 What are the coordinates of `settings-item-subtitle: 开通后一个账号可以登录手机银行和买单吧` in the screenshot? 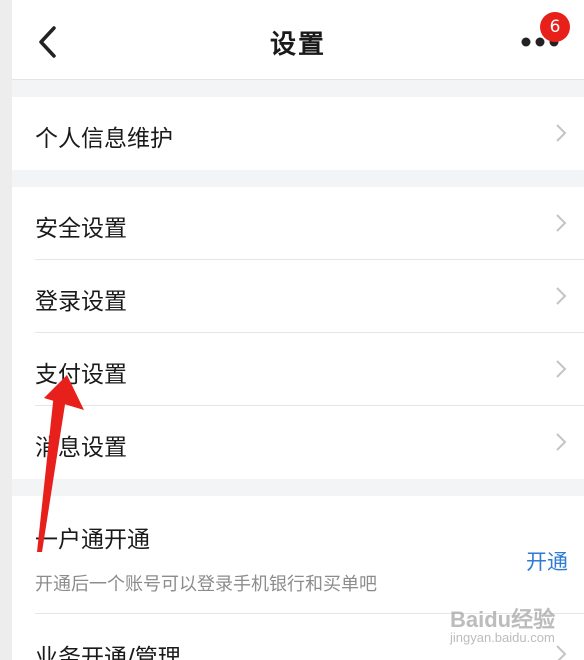 It's located at (206, 584).